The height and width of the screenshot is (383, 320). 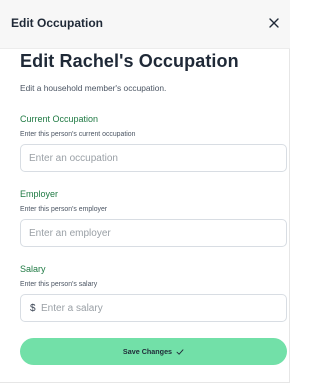 I want to click on occupation-label: Current Occupation, so click(x=59, y=119).